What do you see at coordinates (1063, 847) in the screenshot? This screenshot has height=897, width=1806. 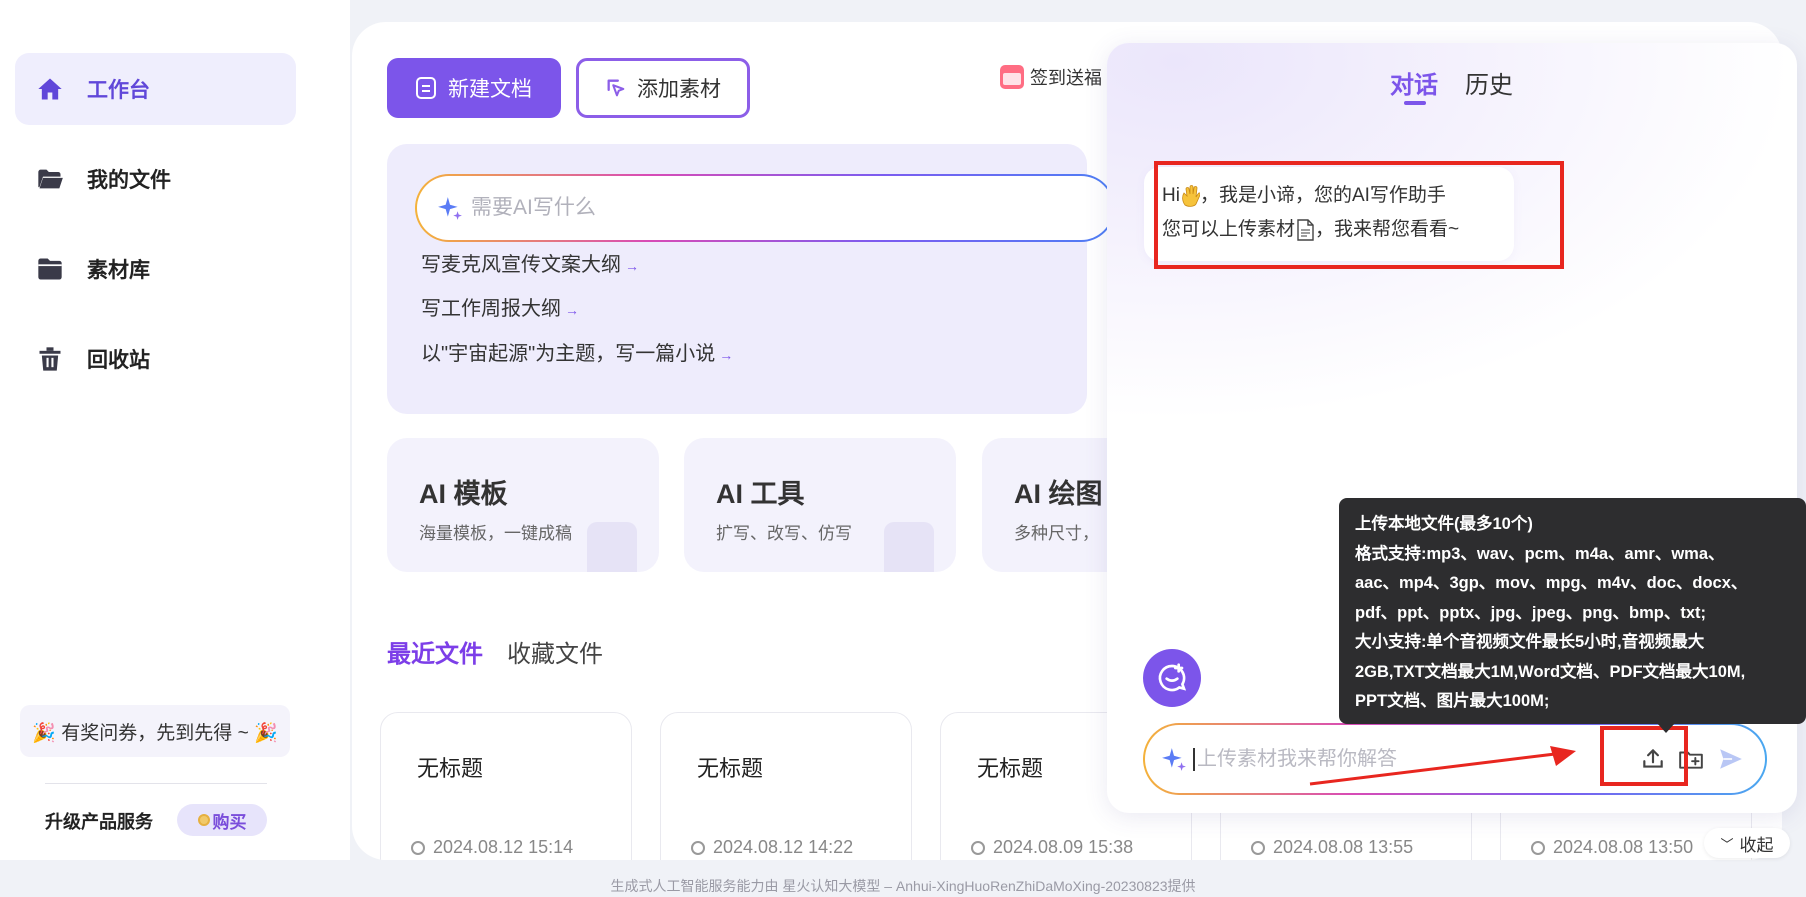 I see `file-time-text: 2024.08.09 15:38` at bounding box center [1063, 847].